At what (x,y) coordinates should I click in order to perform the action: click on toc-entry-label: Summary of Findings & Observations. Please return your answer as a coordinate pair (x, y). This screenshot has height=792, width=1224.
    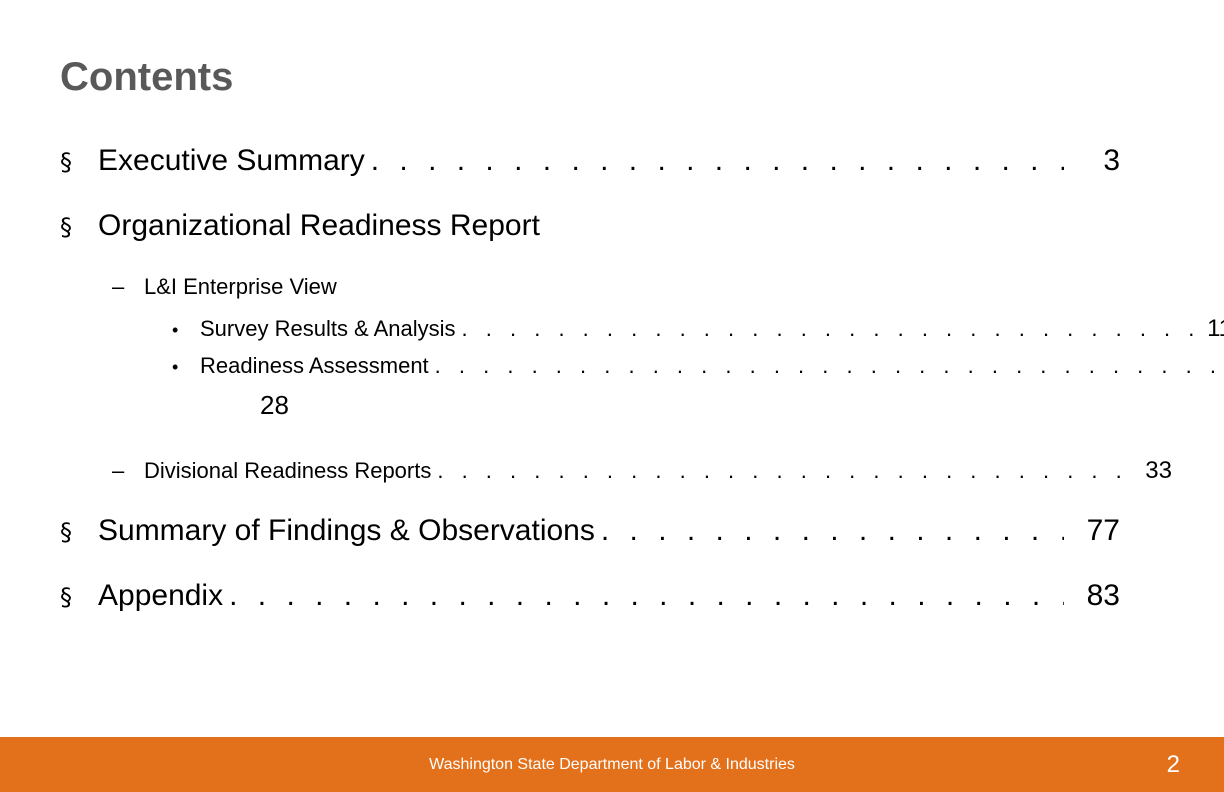
    Looking at the image, I should click on (346, 530).